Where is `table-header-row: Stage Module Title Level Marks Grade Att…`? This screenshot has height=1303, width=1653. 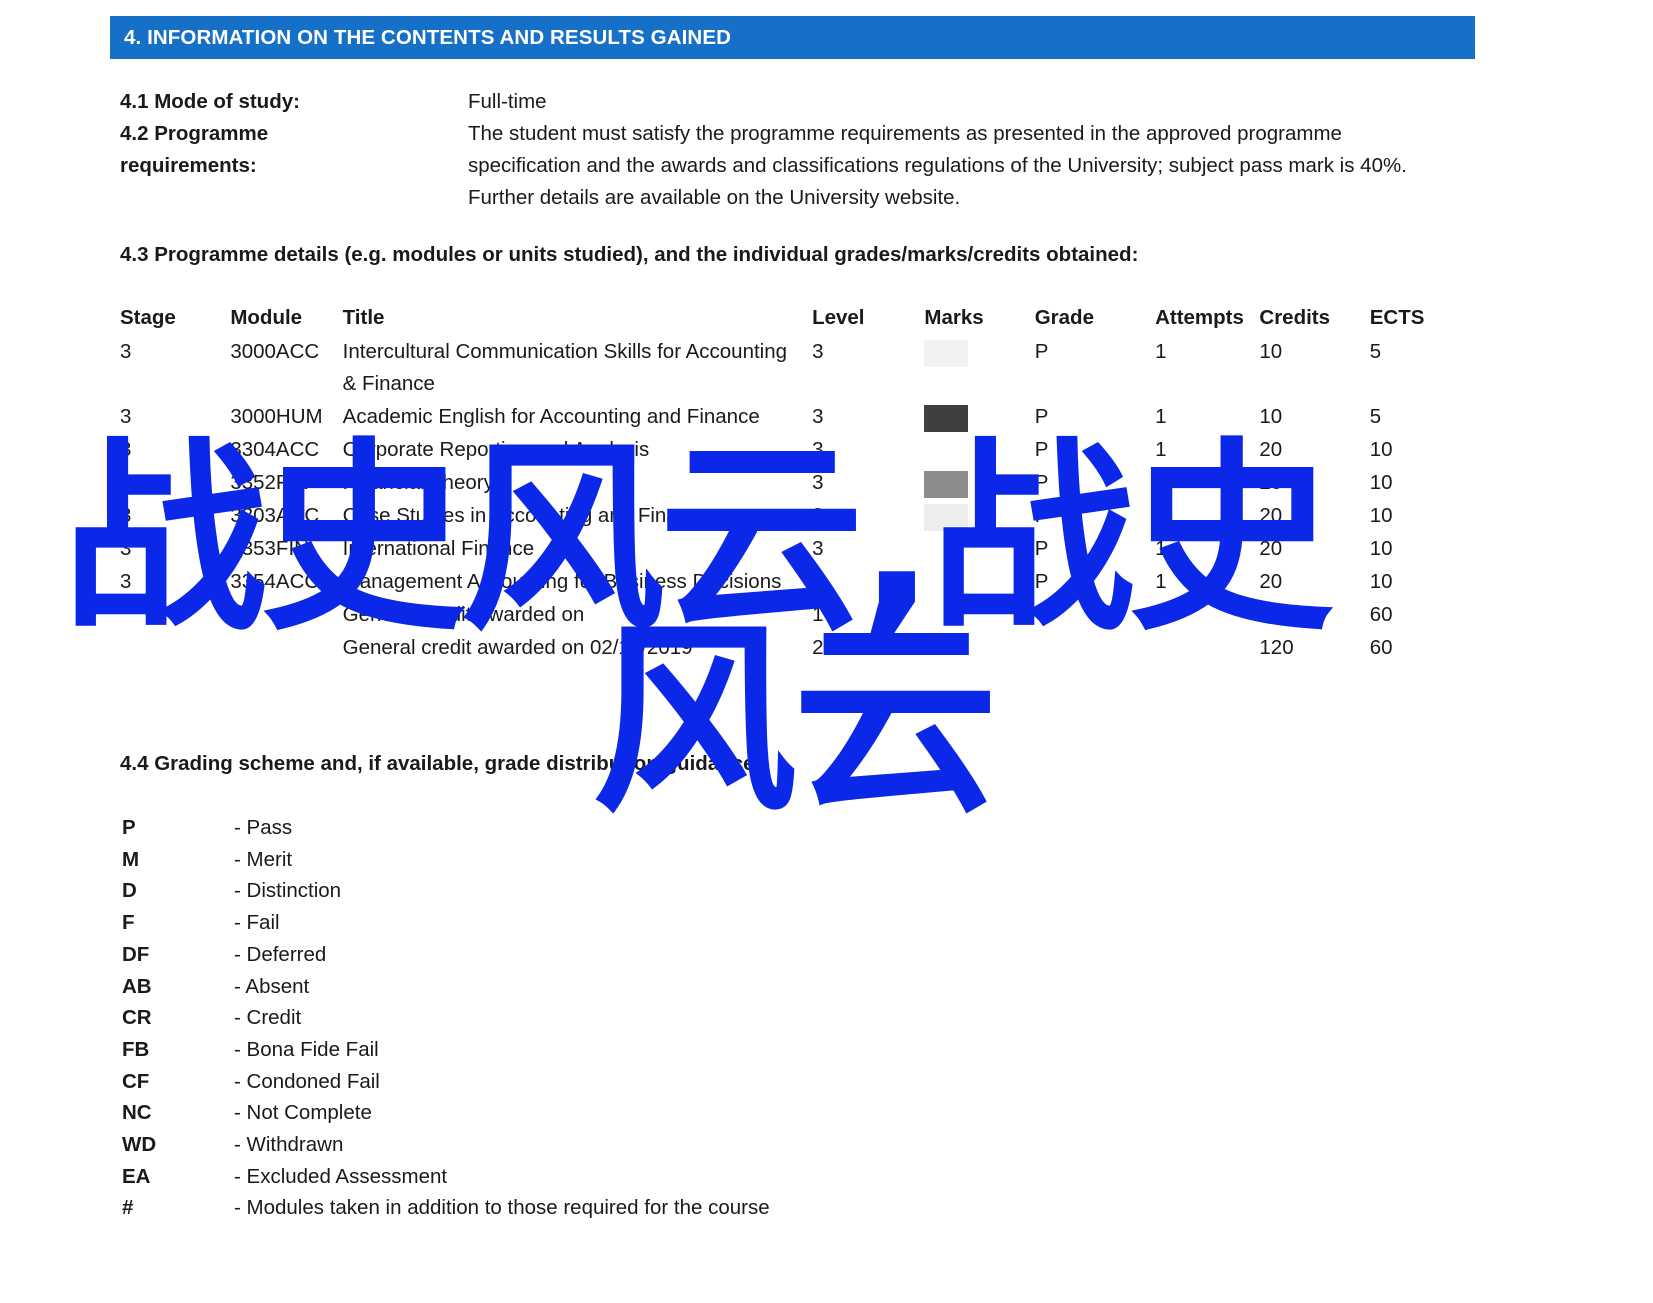
table-header-row: Stage Module Title Level Marks Grade Att… is located at coordinates (785, 321).